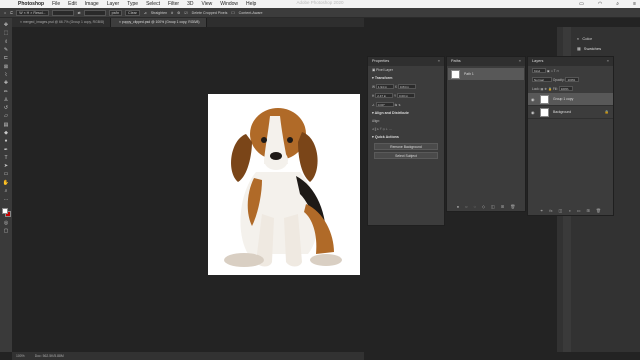  What do you see at coordinates (49, 356) in the screenshot?
I see `doc-size: Doc: 562.5K/5.88M` at bounding box center [49, 356].